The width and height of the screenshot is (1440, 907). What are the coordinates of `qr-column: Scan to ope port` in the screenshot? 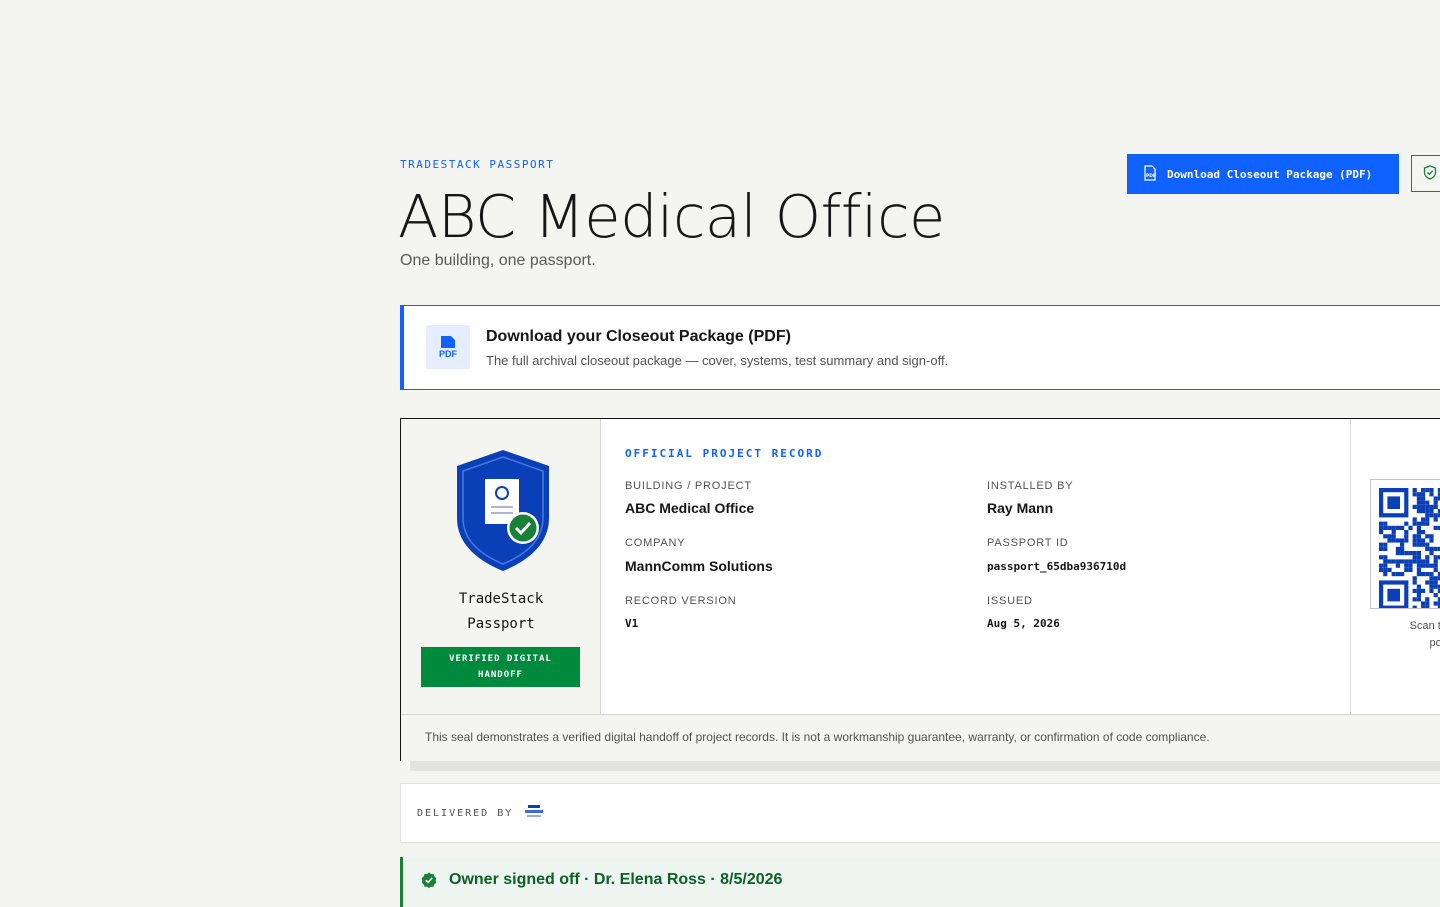 It's located at (1395, 566).